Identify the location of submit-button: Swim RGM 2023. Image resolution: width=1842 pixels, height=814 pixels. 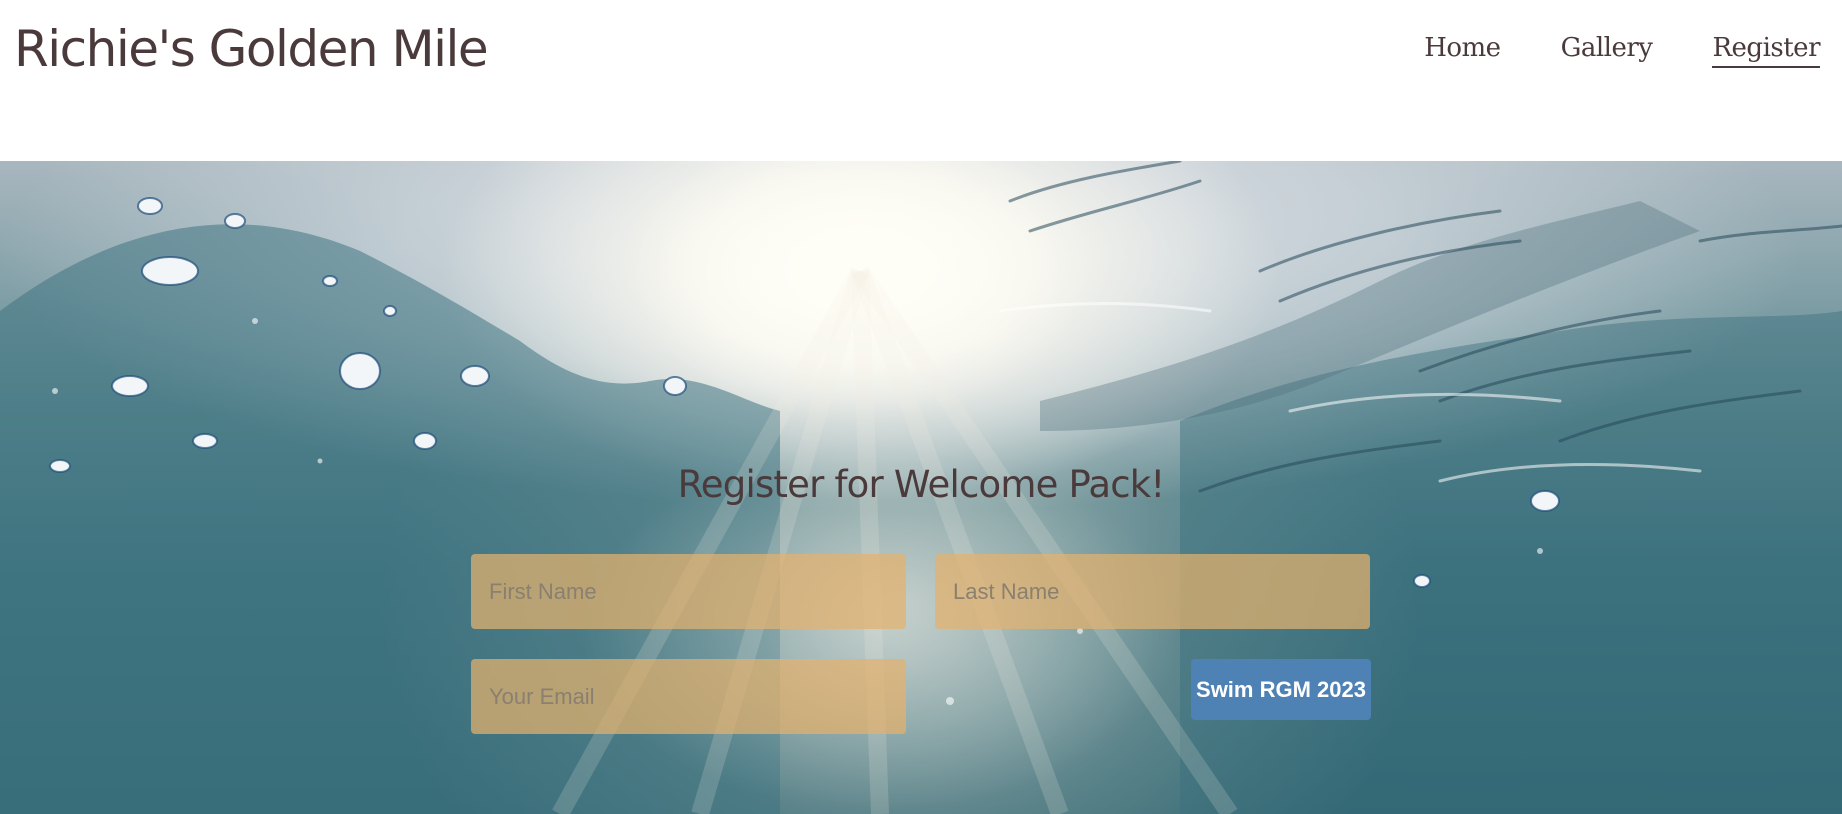
(1281, 689).